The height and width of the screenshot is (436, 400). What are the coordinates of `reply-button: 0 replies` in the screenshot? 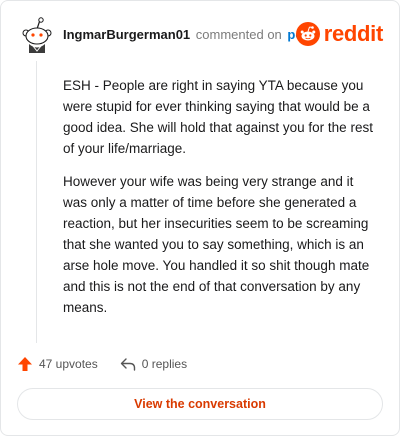 It's located at (153, 364).